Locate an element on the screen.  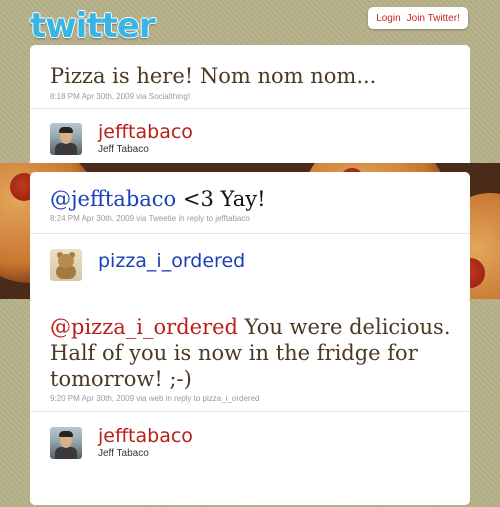
tweet-meta: 8:18 PM Apr 30th, 2009 via Socialthing! is located at coordinates (120, 96).